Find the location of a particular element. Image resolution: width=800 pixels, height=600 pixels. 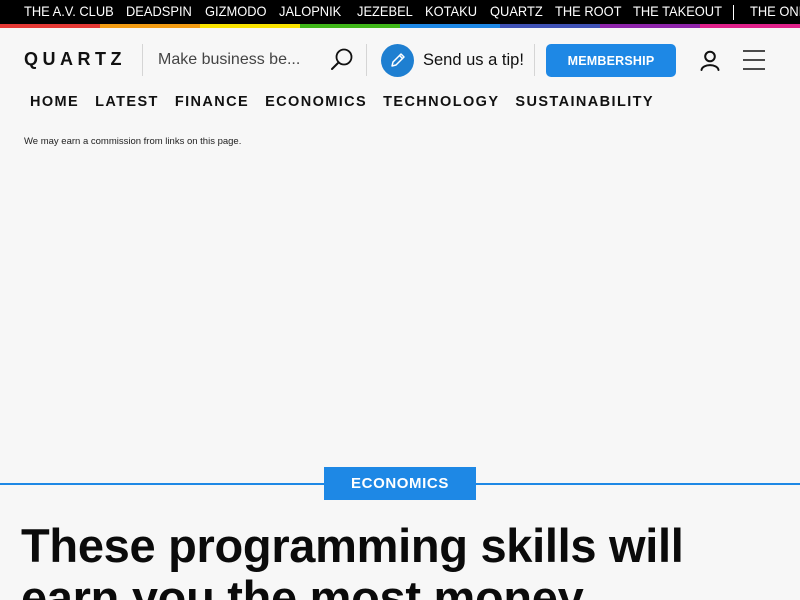

category-badge: ECONOMICS is located at coordinates (400, 483).